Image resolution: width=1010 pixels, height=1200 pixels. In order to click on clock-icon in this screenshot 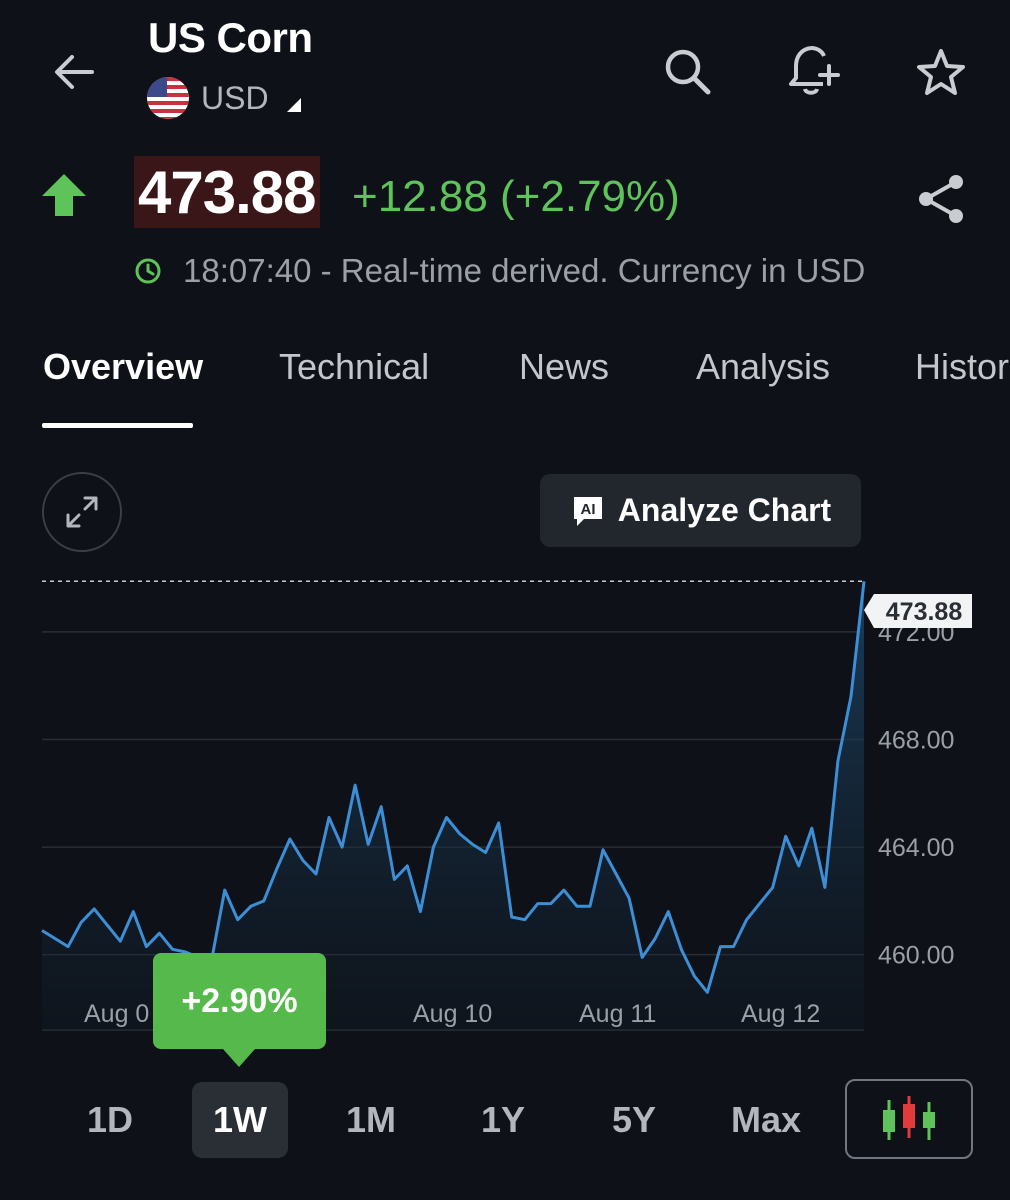, I will do `click(148, 271)`.